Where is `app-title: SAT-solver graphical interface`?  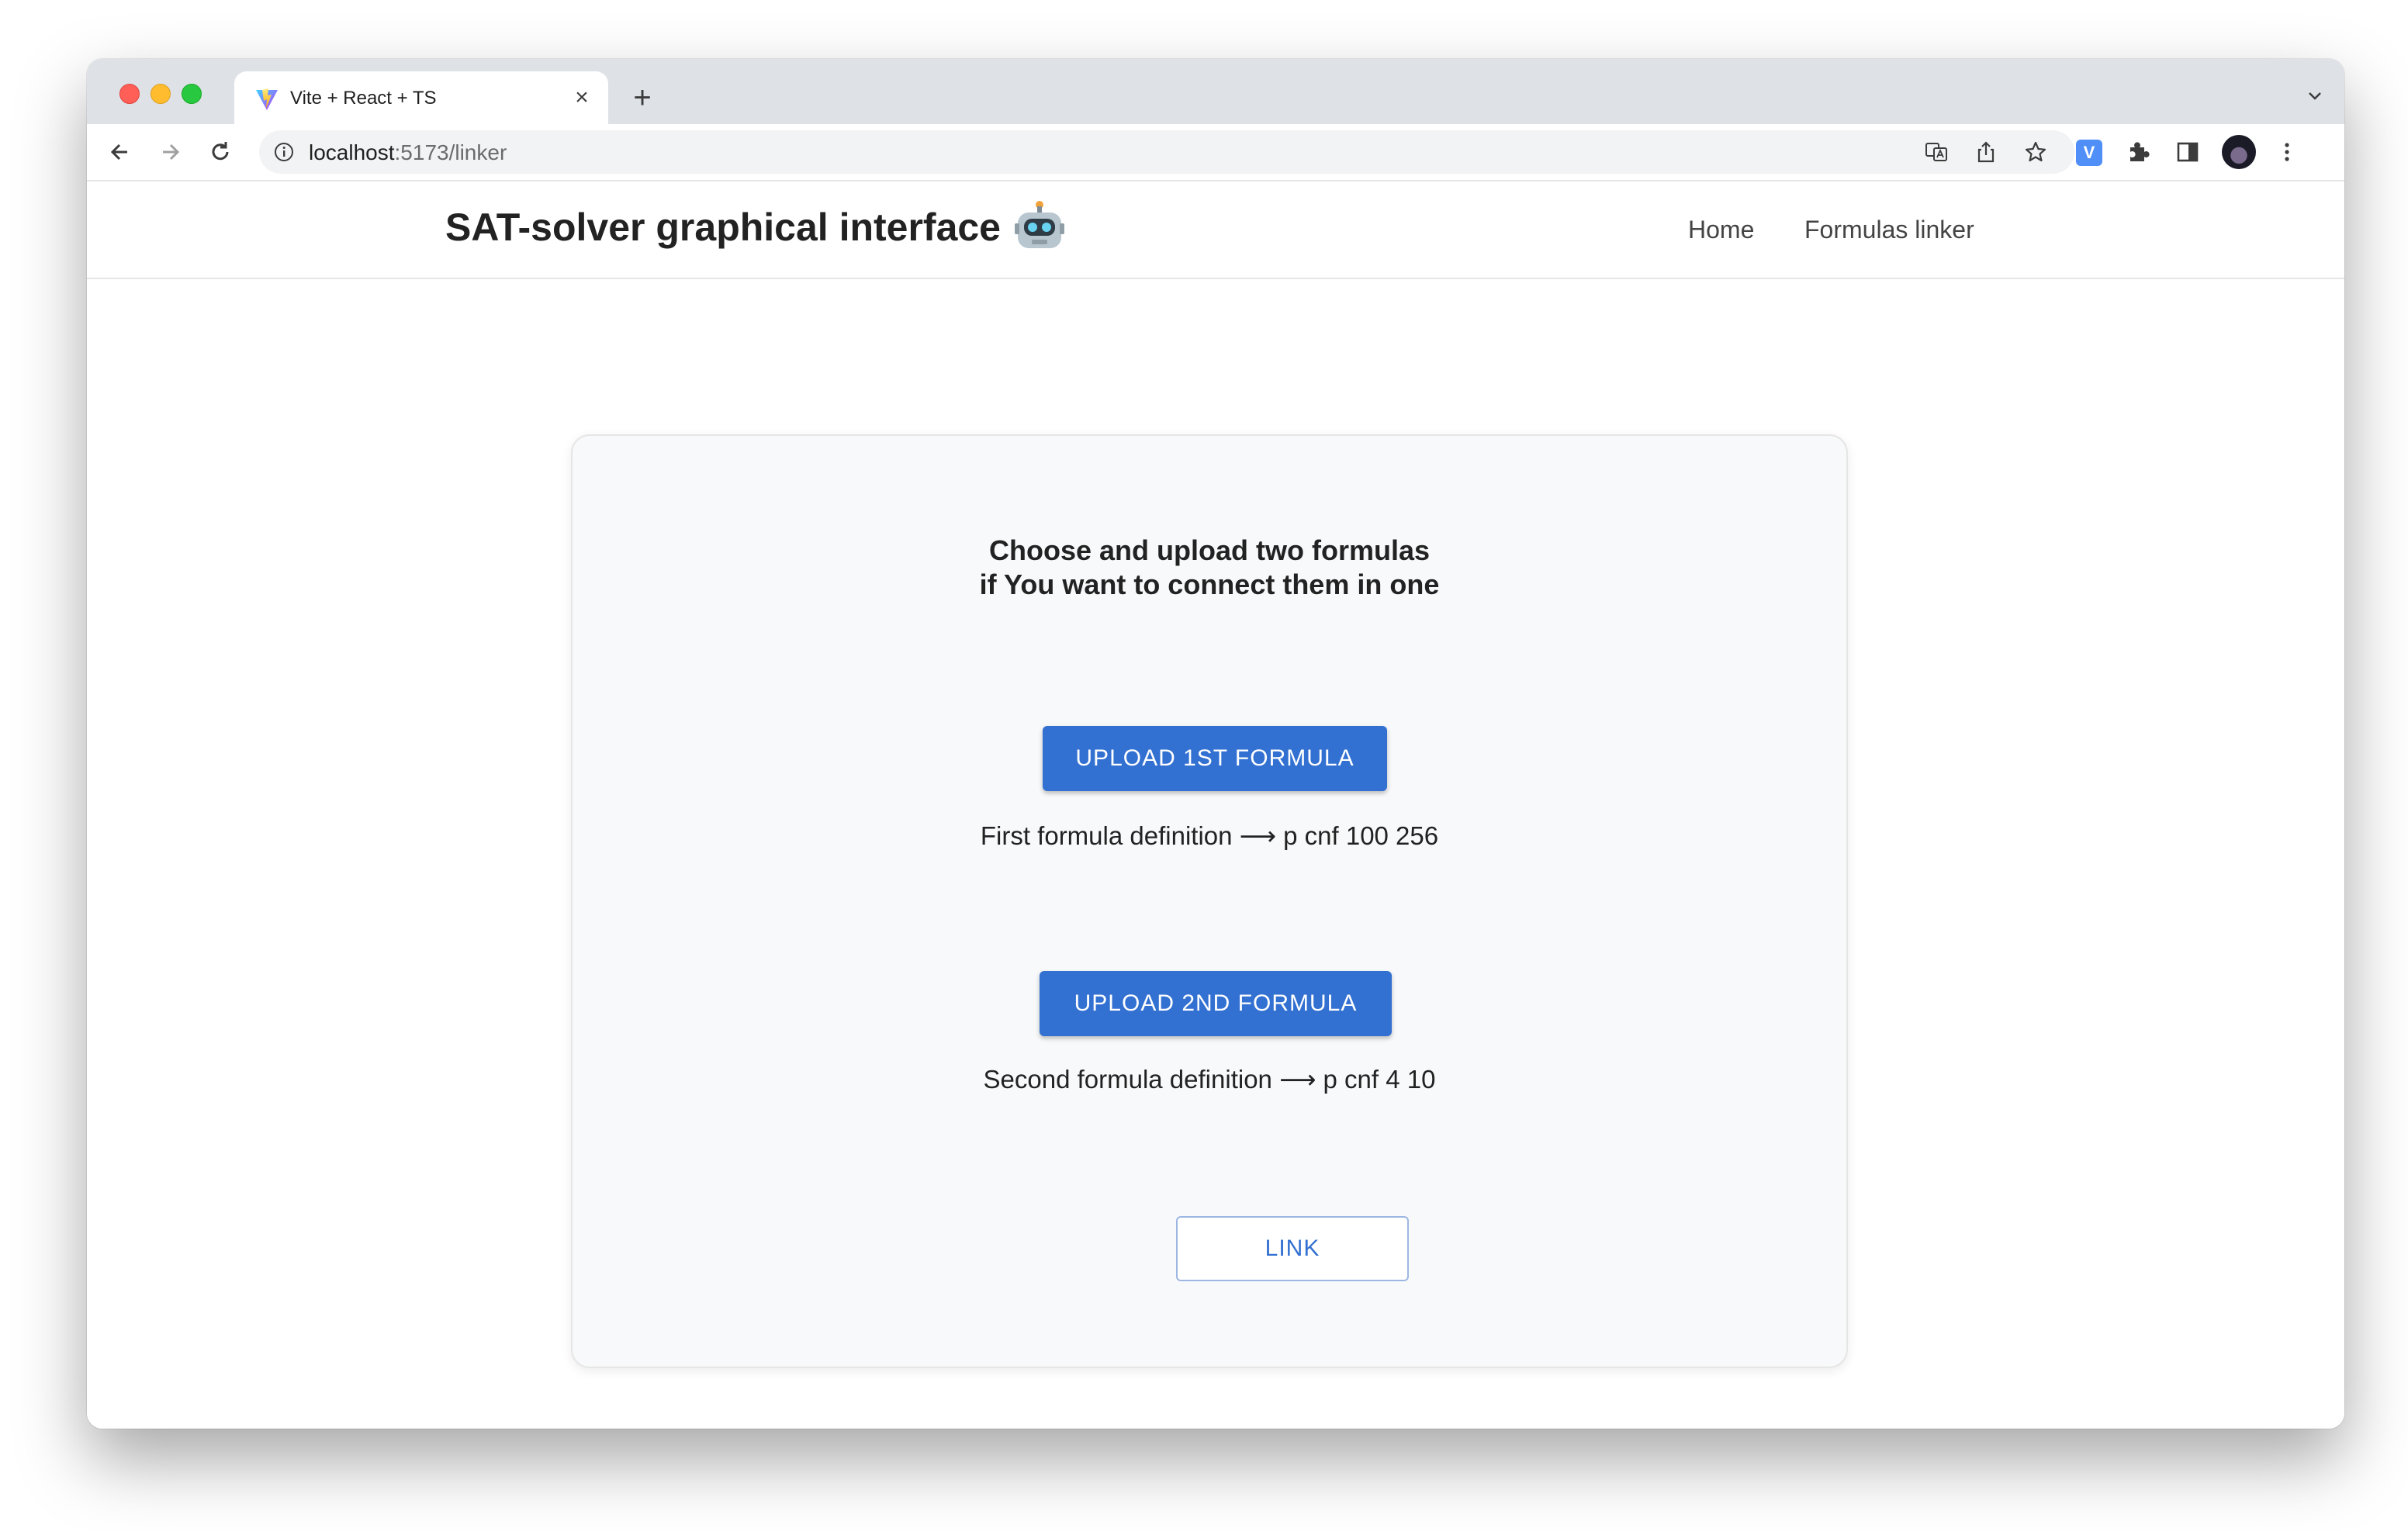 app-title: SAT-solver graphical interface is located at coordinates (723, 227).